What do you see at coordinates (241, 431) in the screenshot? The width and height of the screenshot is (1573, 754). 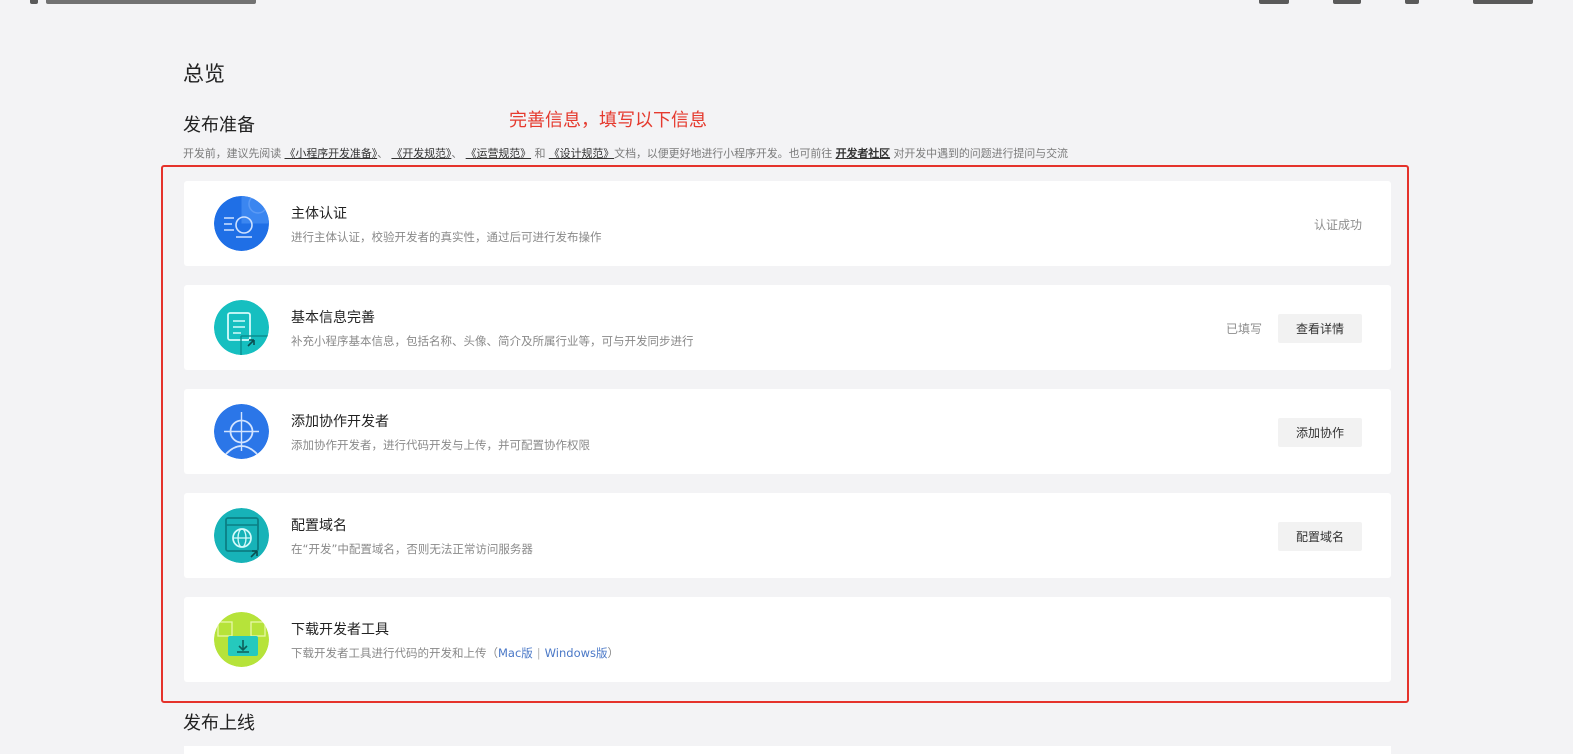 I see `user-add-icon` at bounding box center [241, 431].